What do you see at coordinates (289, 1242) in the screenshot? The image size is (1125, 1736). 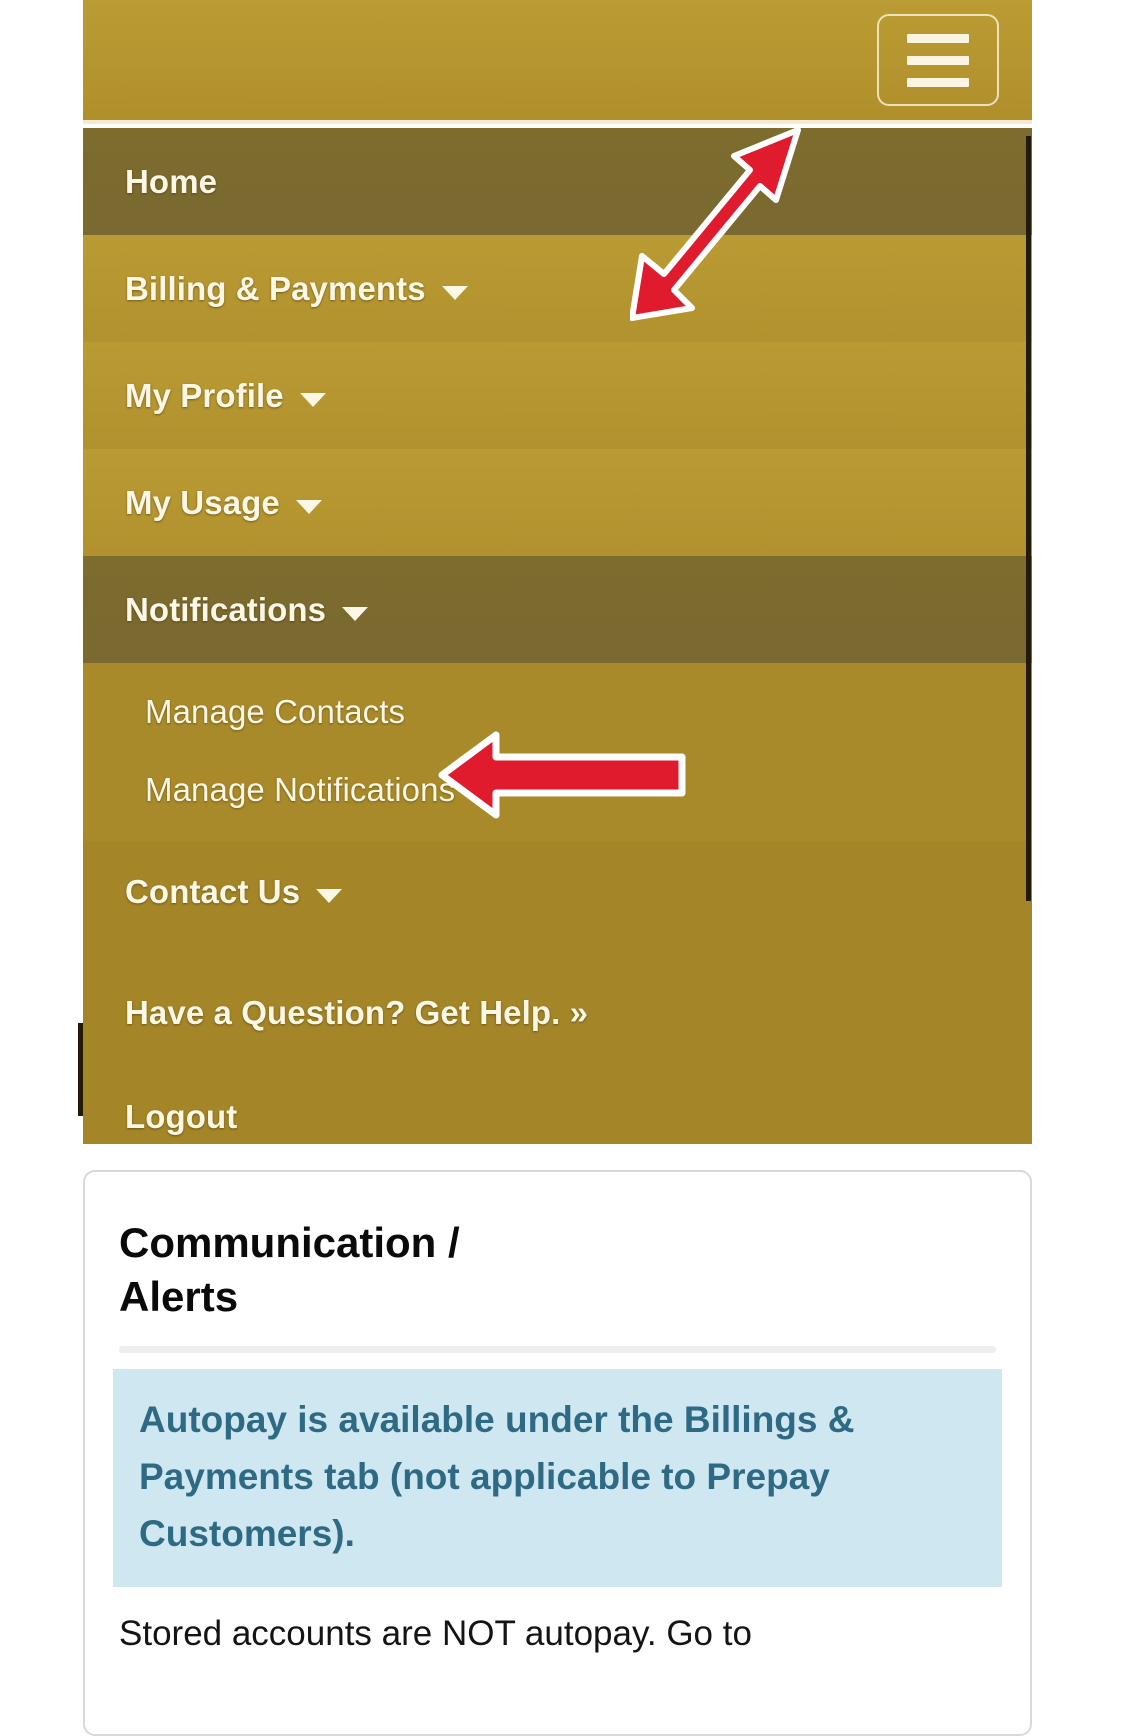 I see `page-title-line-1: Communication /` at bounding box center [289, 1242].